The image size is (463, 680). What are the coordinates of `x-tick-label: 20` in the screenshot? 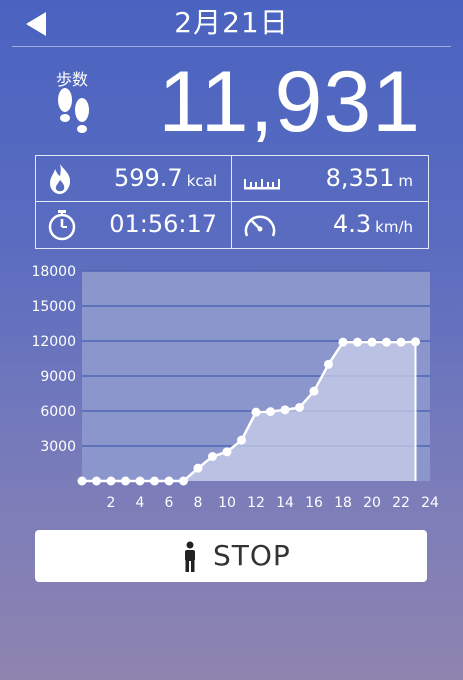 It's located at (372, 503).